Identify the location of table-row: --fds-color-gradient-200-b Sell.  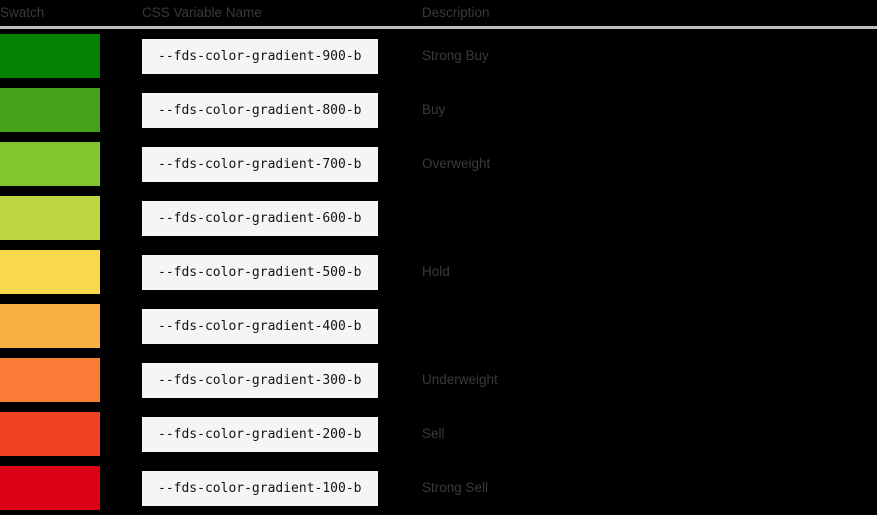
(438, 434).